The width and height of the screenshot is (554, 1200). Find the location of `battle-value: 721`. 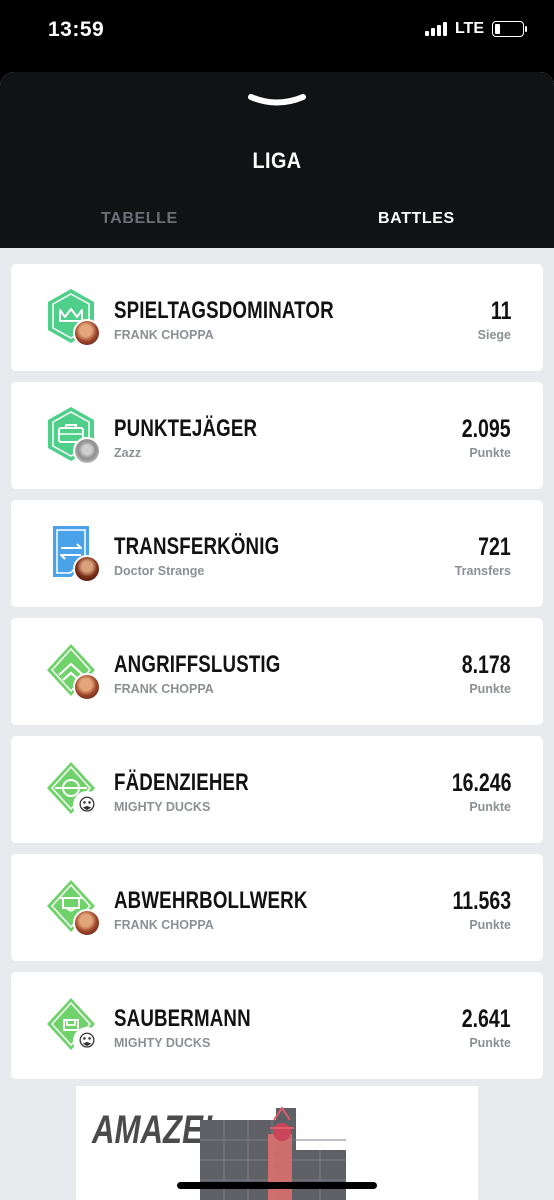

battle-value: 721 is located at coordinates (494, 547).